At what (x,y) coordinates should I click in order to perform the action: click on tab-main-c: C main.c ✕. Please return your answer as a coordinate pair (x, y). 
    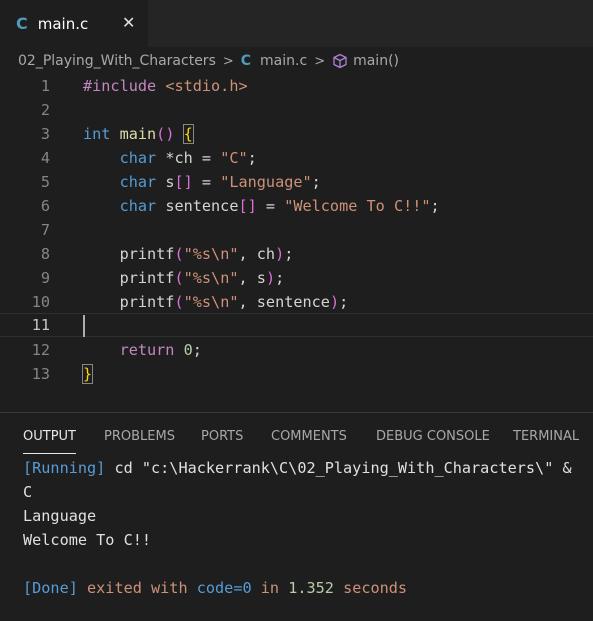
    Looking at the image, I should click on (74, 23).